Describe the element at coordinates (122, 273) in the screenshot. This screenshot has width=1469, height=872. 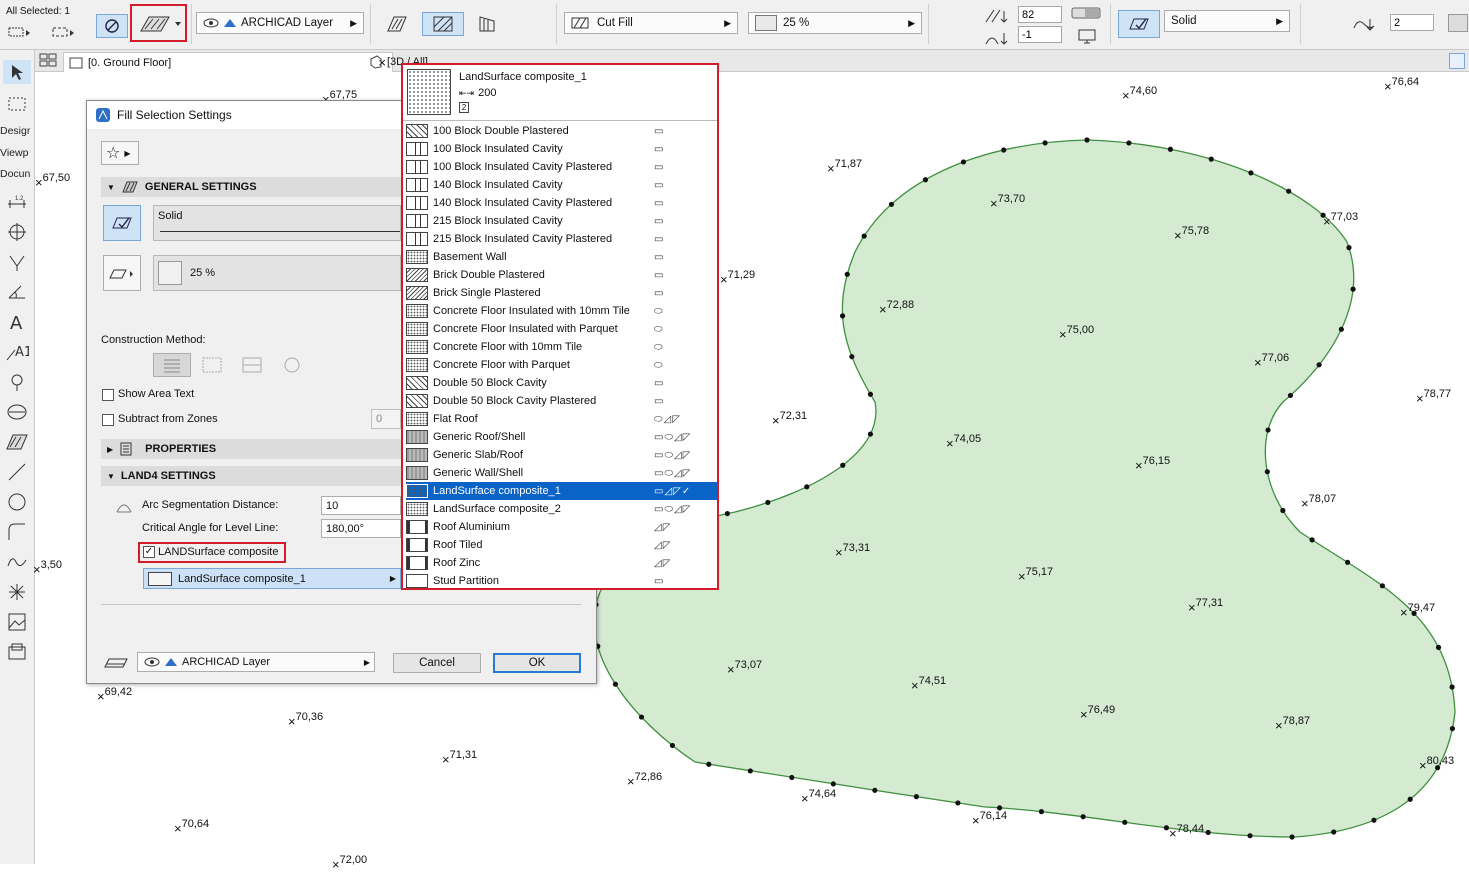
I see `background-fill-button` at that location.